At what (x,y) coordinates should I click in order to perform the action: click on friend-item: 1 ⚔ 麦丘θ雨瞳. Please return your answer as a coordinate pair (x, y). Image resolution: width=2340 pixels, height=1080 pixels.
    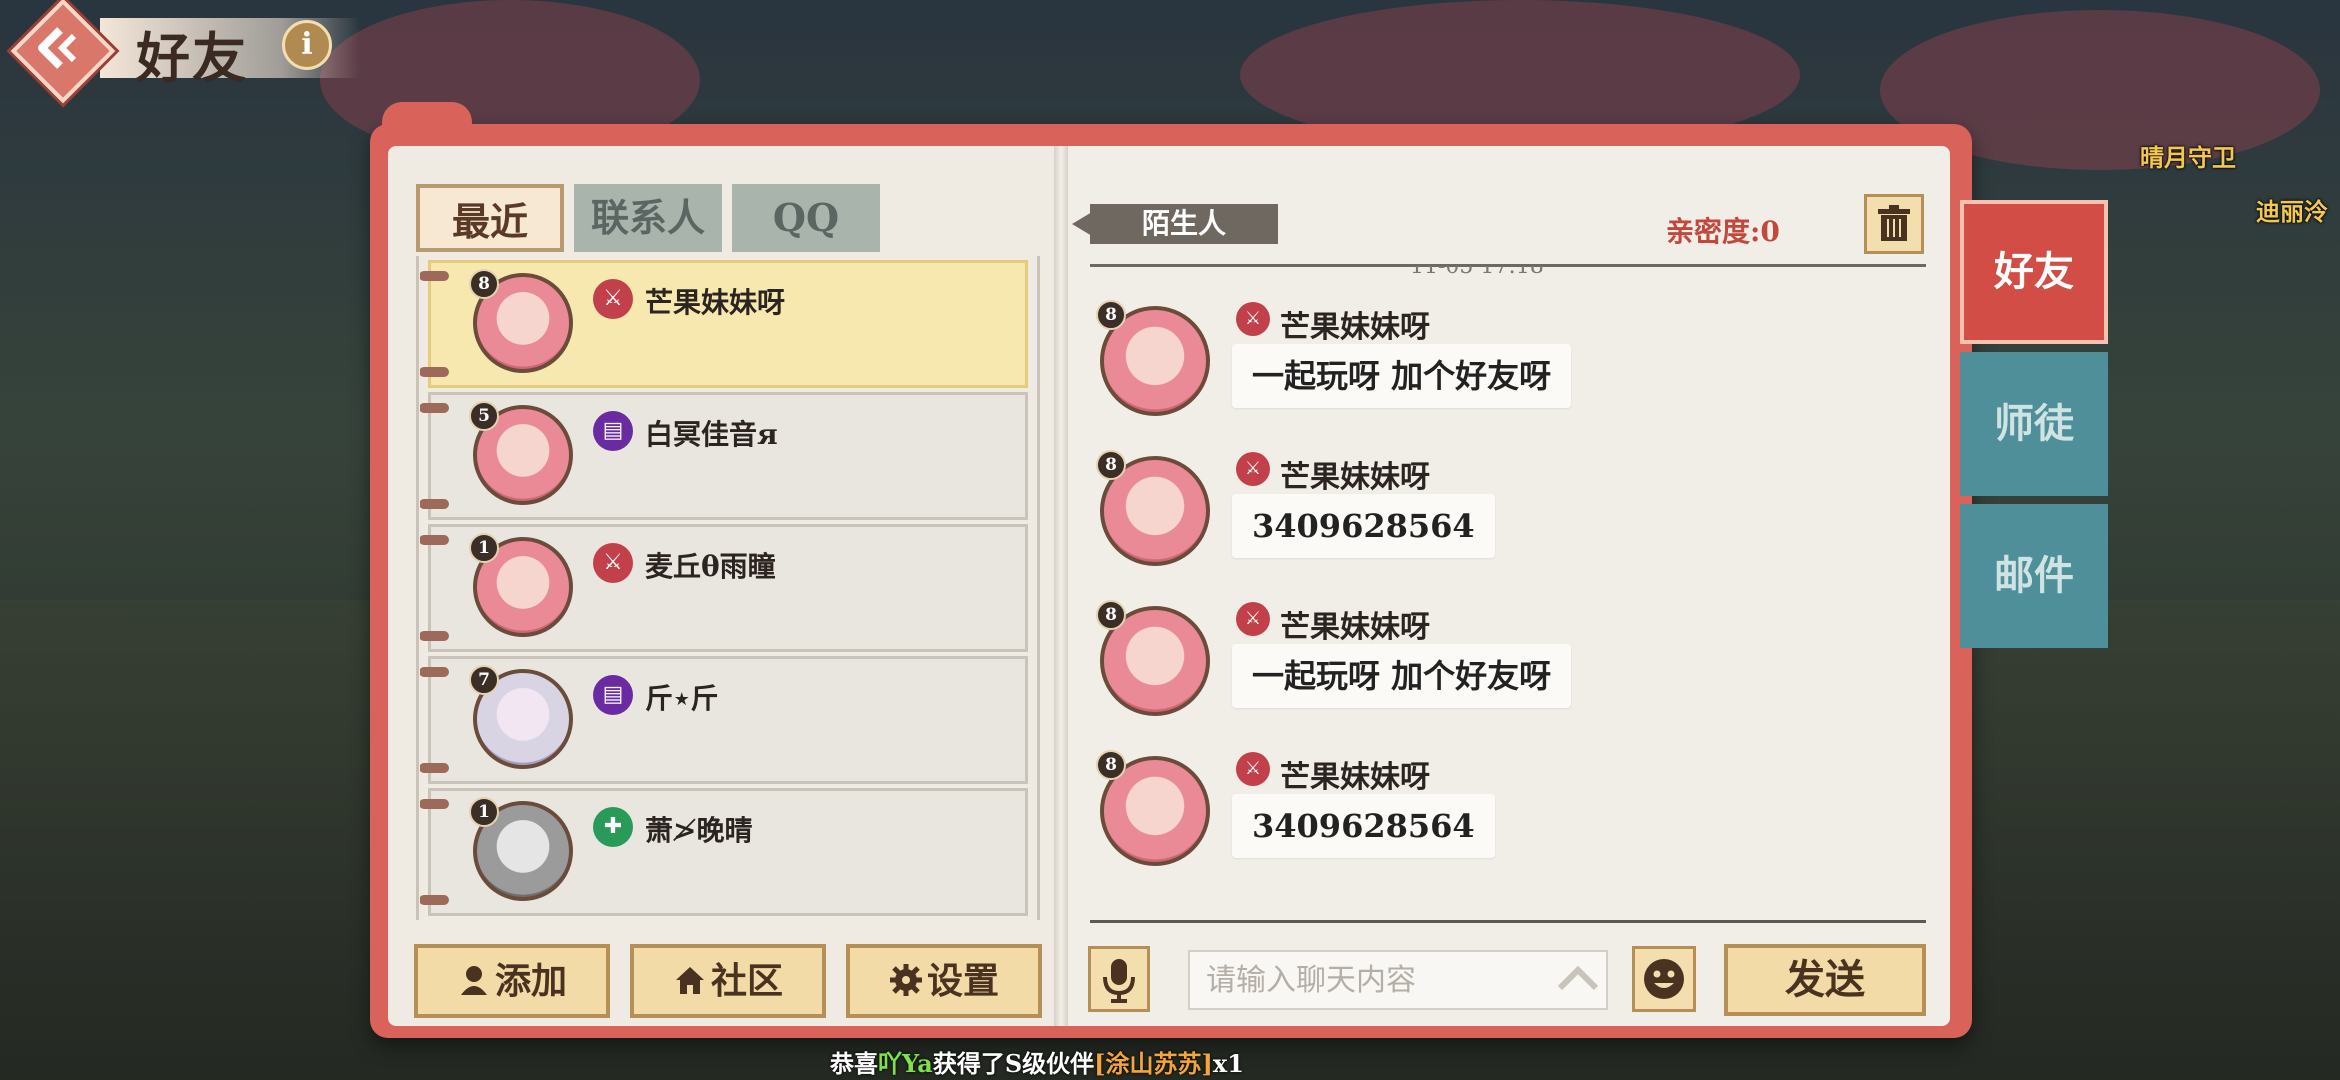
    Looking at the image, I should click on (724, 588).